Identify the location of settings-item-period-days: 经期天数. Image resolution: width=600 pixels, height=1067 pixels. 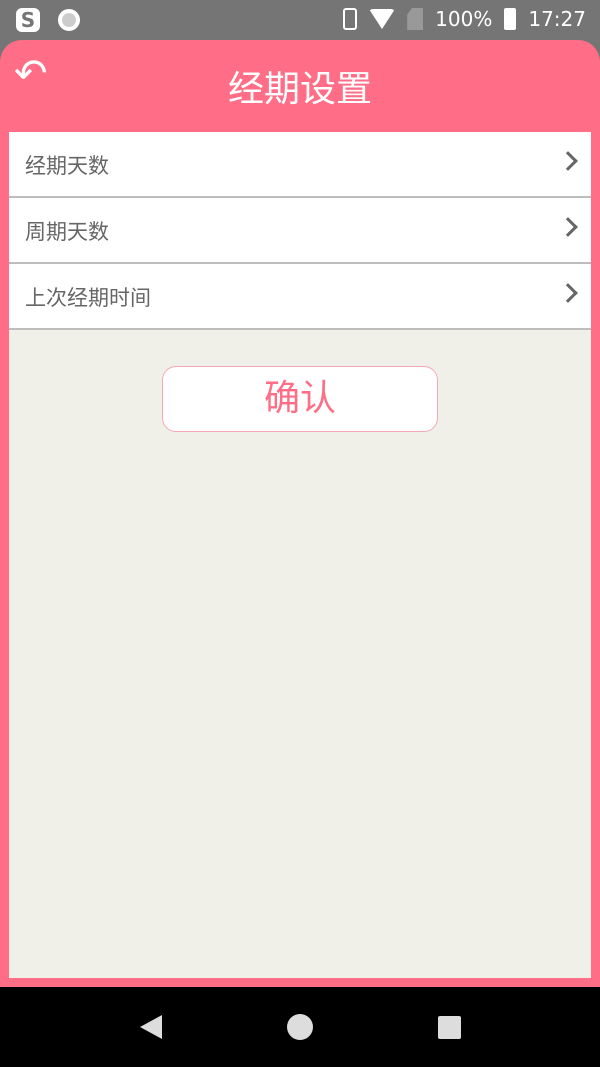
(300, 165).